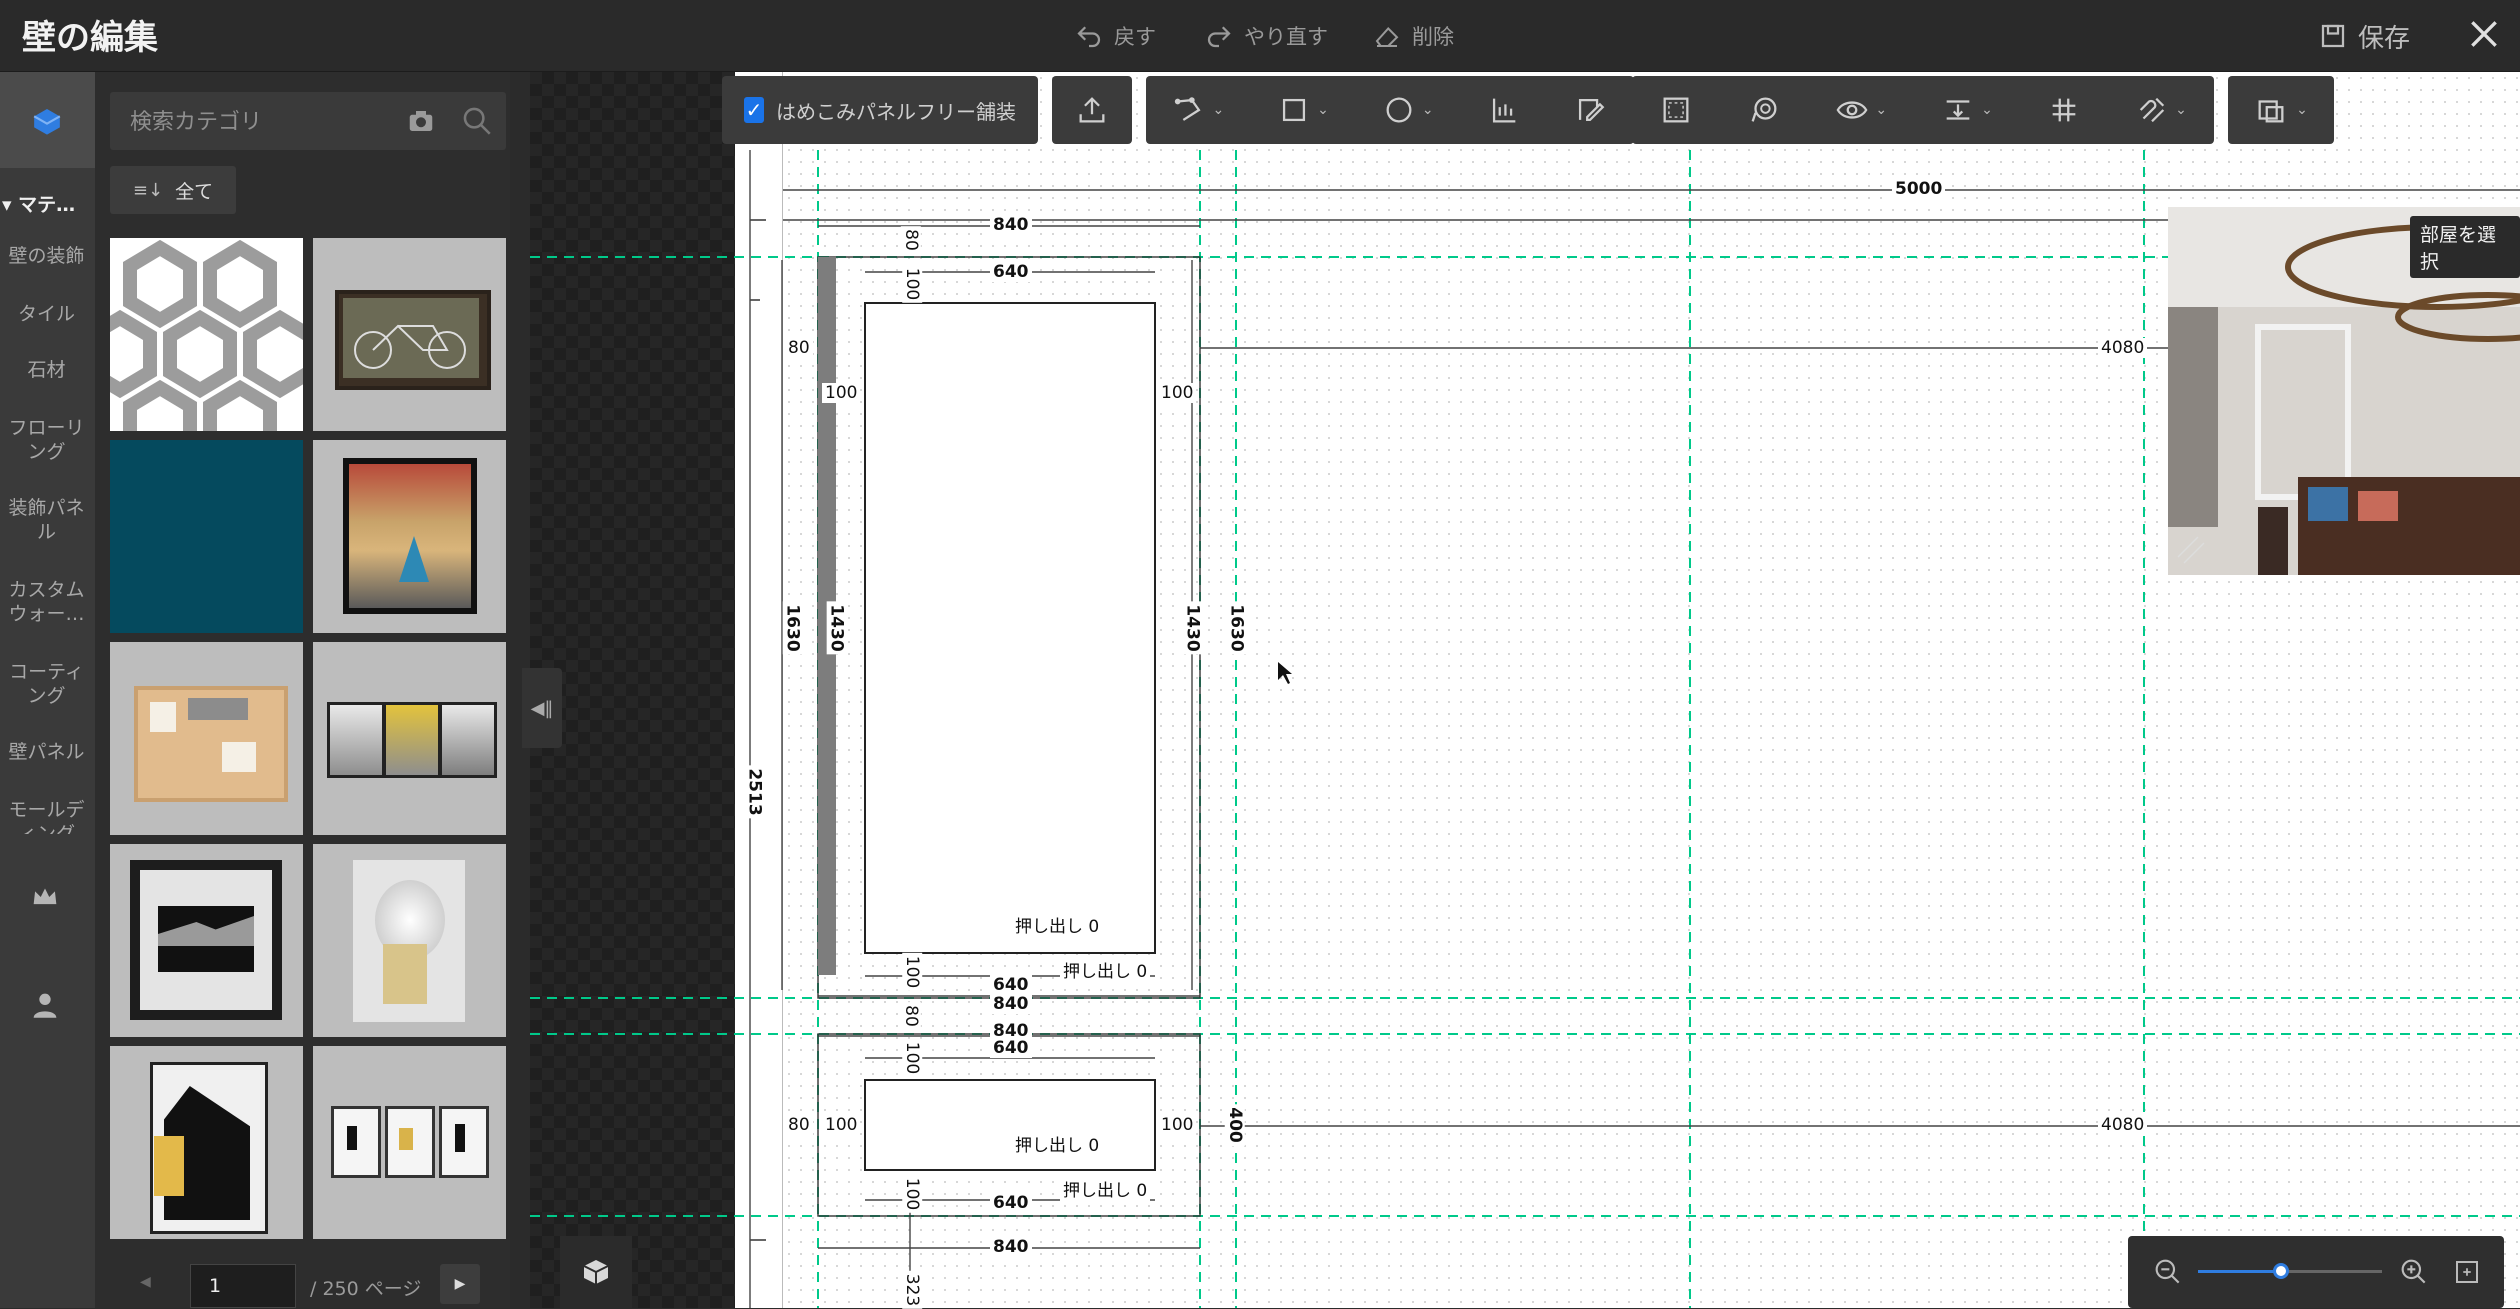 The image size is (2520, 1309). Describe the element at coordinates (2271, 111) in the screenshot. I see `layers-icon` at that location.